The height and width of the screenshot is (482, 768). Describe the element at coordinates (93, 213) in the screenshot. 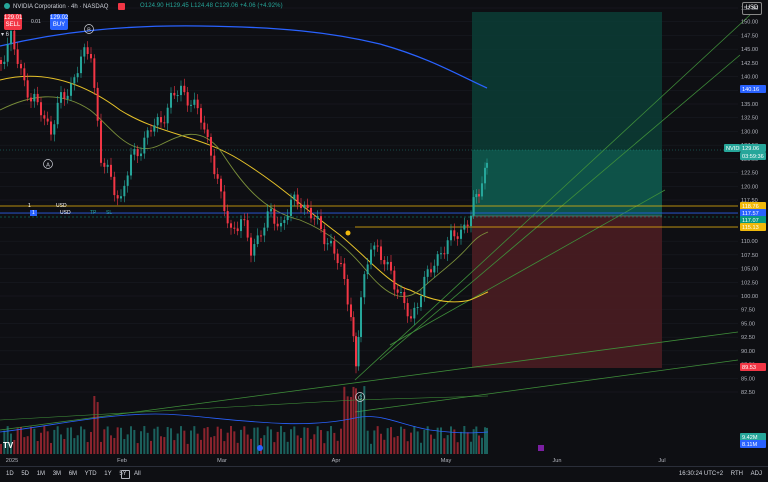

I see `take-profit-label: TP` at that location.